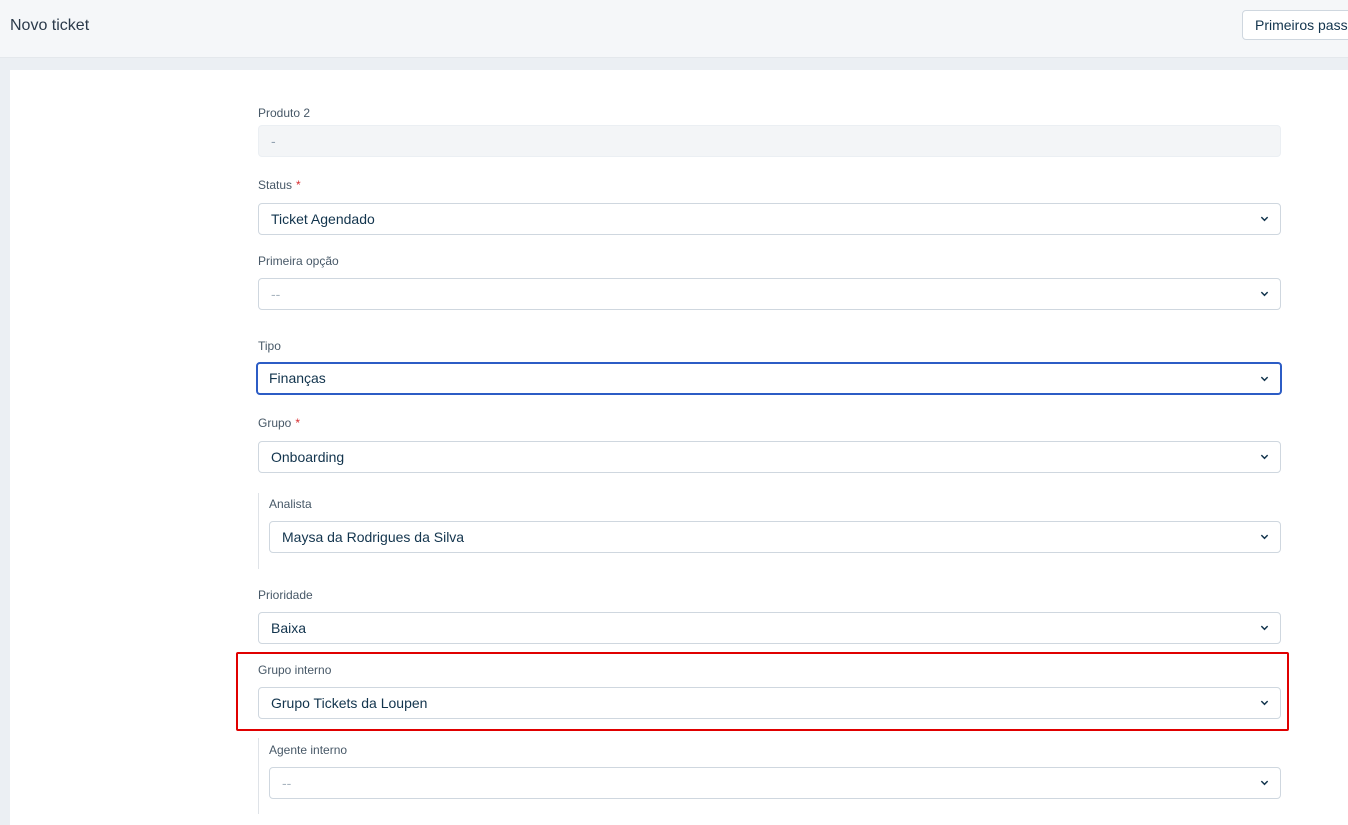 This screenshot has width=1348, height=825. I want to click on prioridade-label: Prioridade, so click(285, 595).